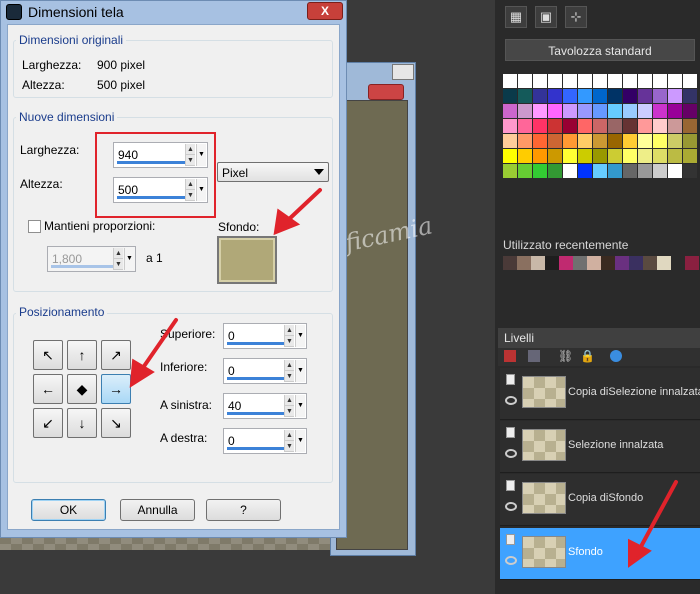 The height and width of the screenshot is (594, 700). What do you see at coordinates (657, 517) in the screenshot?
I see `arrow-to-layer` at bounding box center [657, 517].